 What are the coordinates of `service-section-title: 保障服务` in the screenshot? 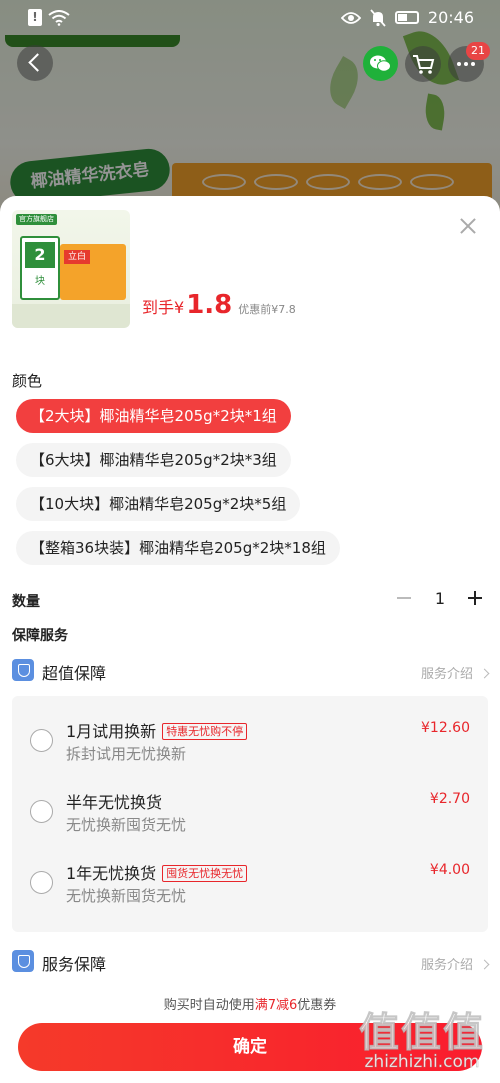 It's located at (40, 636).